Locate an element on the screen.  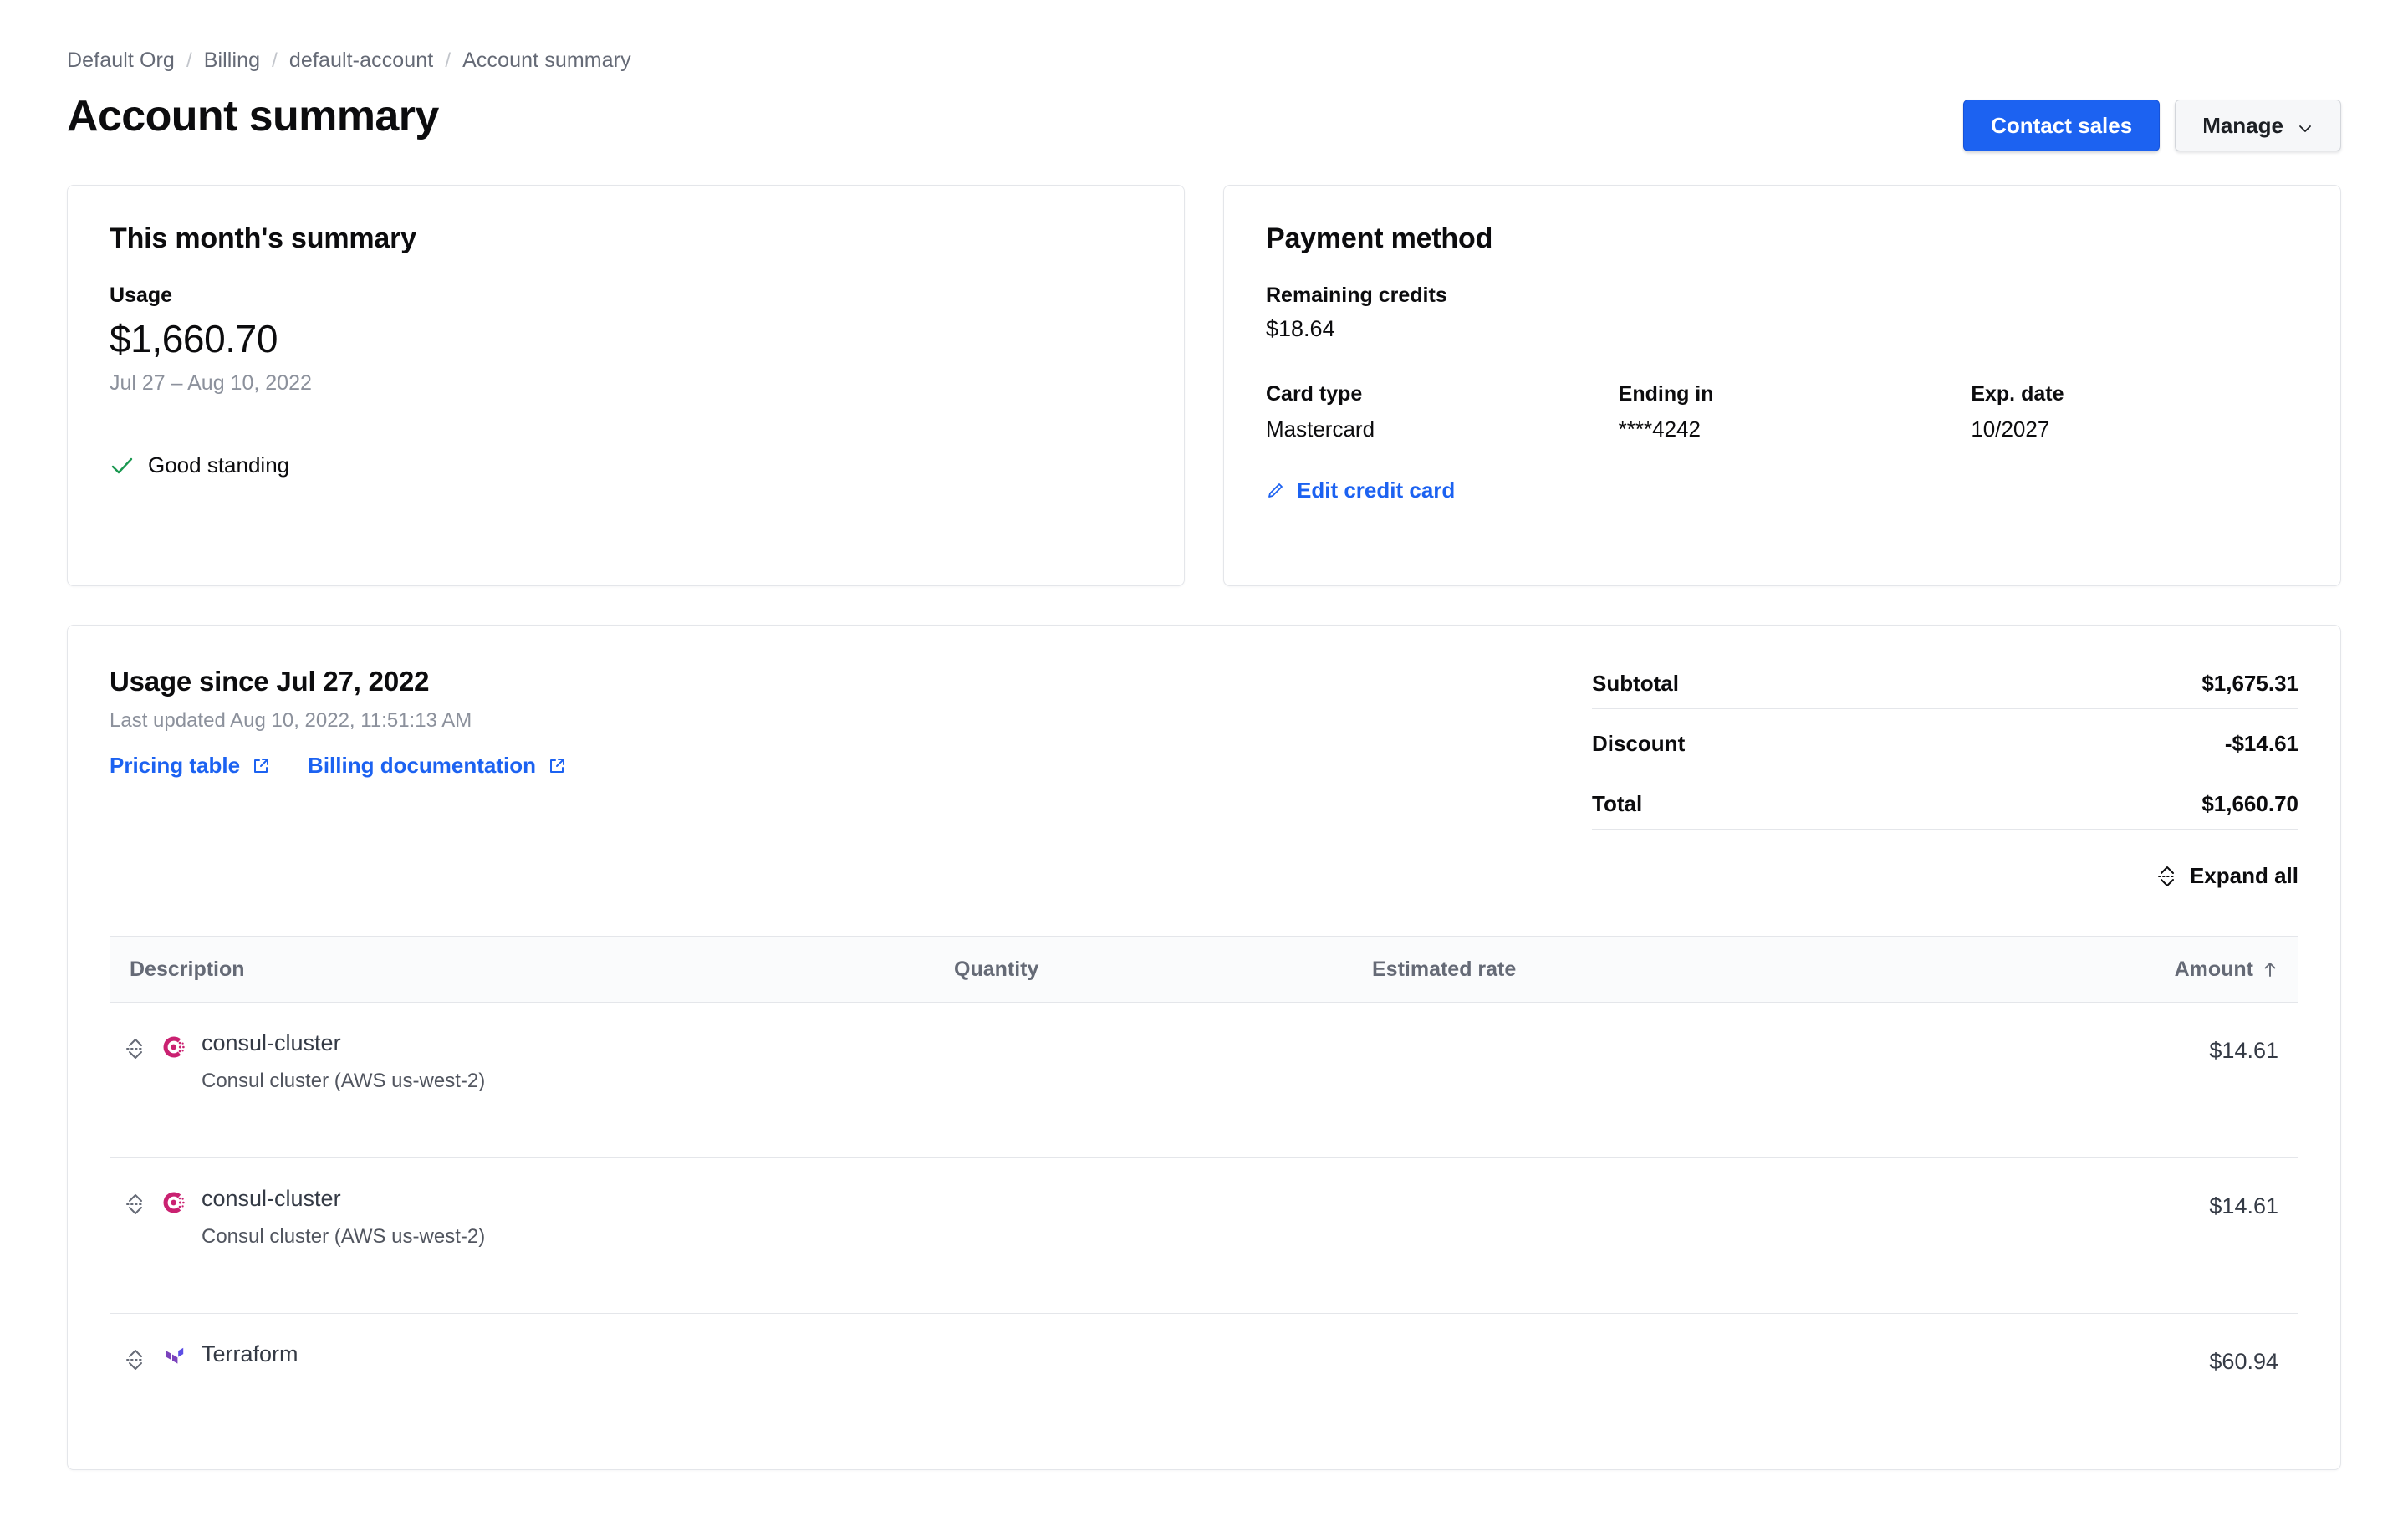
billing-documentation-link: Billing documentation is located at coordinates (438, 766).